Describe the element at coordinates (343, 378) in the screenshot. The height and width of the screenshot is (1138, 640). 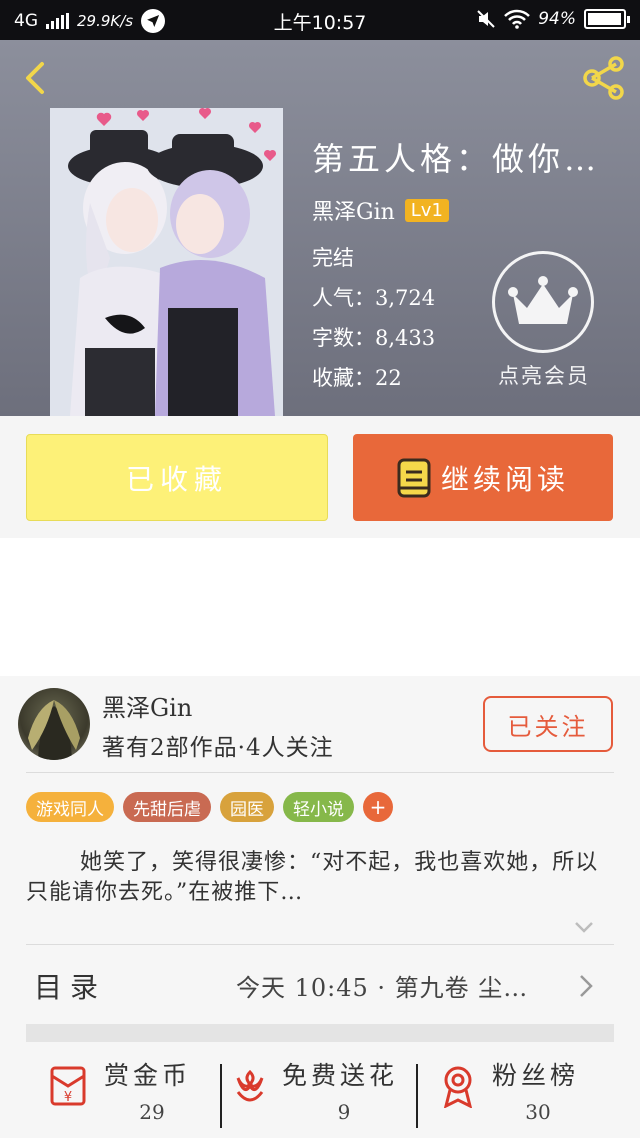
I see `favorites-label: 收藏：` at that location.